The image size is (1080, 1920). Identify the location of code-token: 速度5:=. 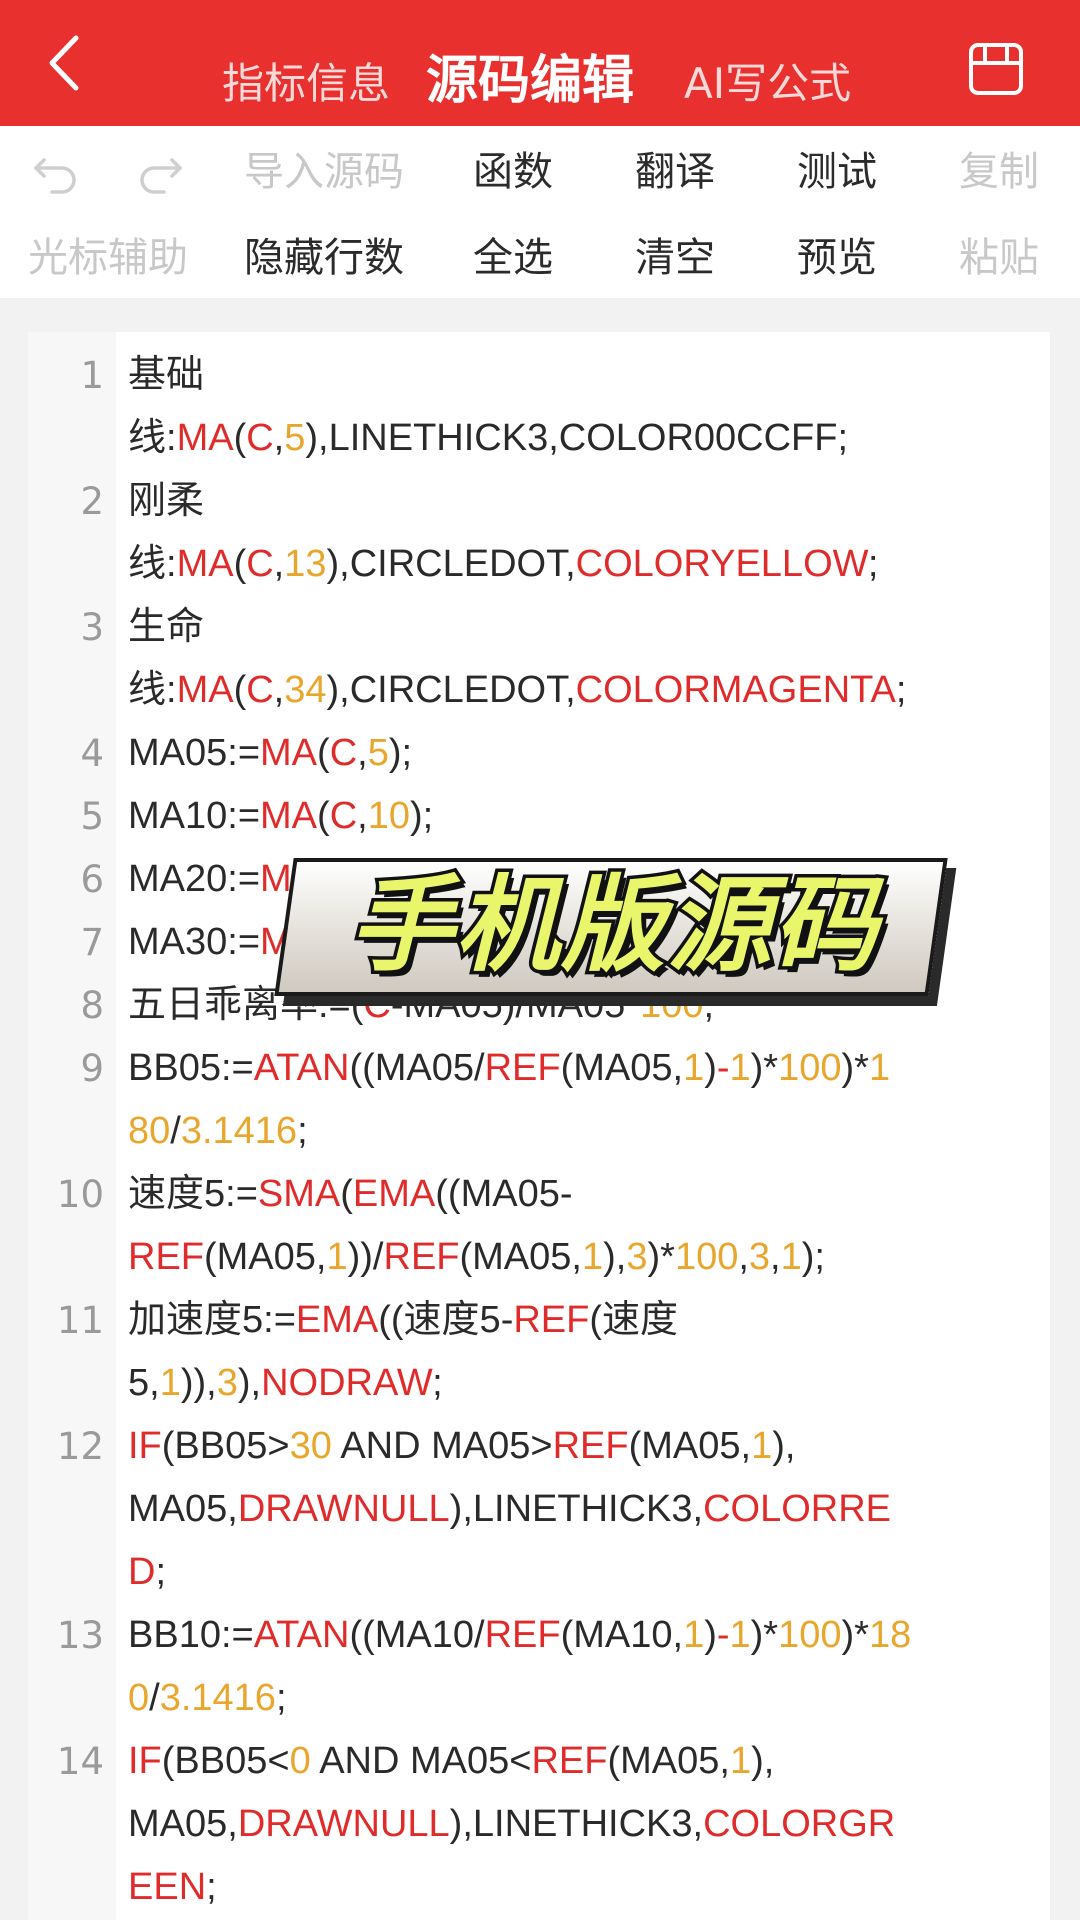
(193, 1194).